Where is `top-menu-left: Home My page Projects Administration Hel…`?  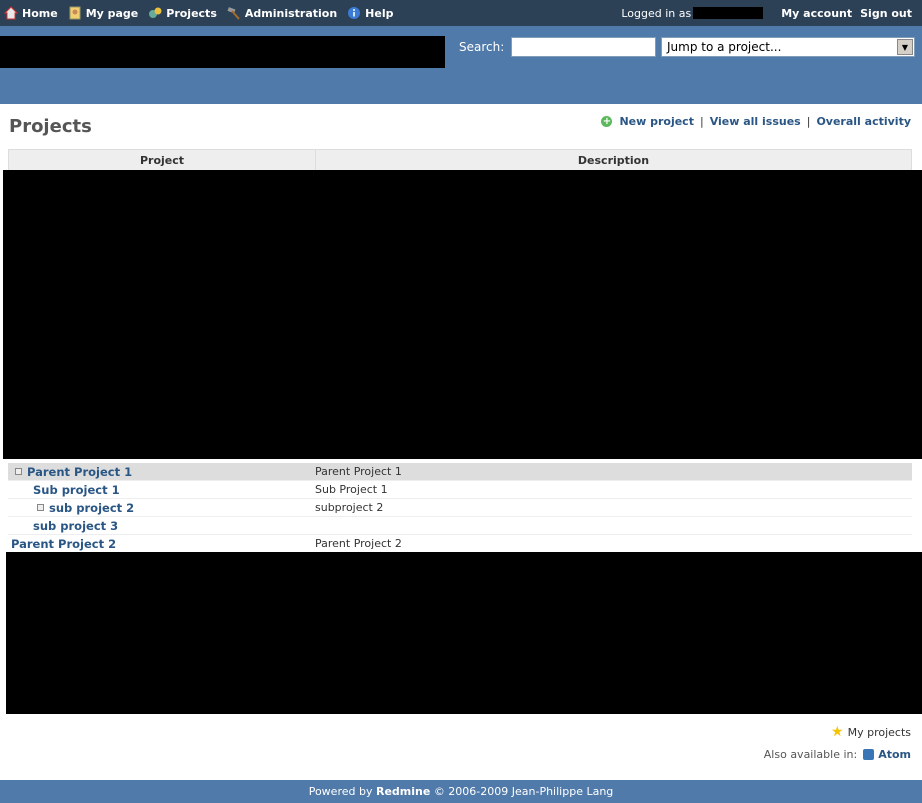 top-menu-left: Home My page Projects Administration Hel… is located at coordinates (203, 13).